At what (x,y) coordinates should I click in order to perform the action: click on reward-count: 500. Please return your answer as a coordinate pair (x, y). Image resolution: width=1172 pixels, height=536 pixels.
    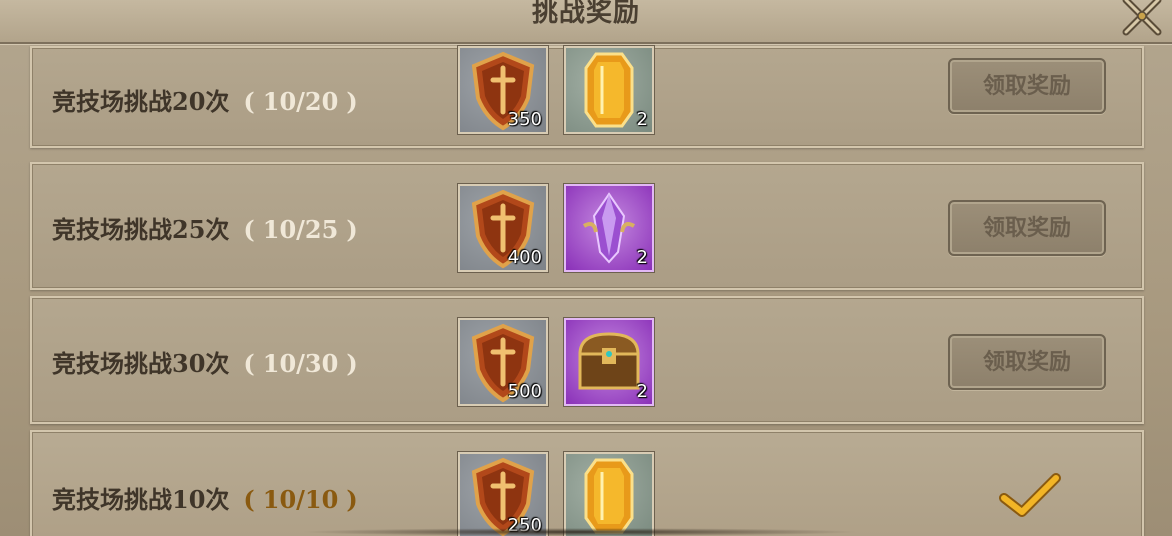
    Looking at the image, I should click on (524, 391).